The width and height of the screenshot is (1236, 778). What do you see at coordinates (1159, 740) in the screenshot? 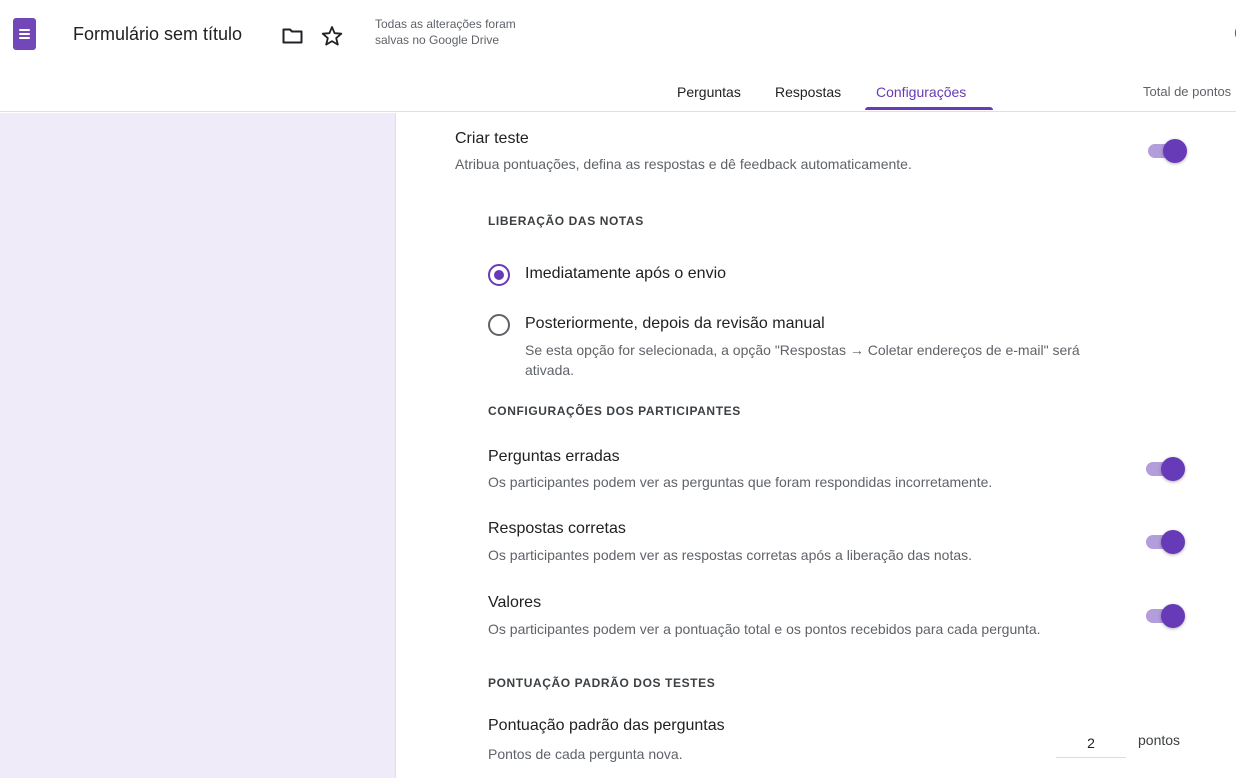
I see `points-unit-label: pontos` at bounding box center [1159, 740].